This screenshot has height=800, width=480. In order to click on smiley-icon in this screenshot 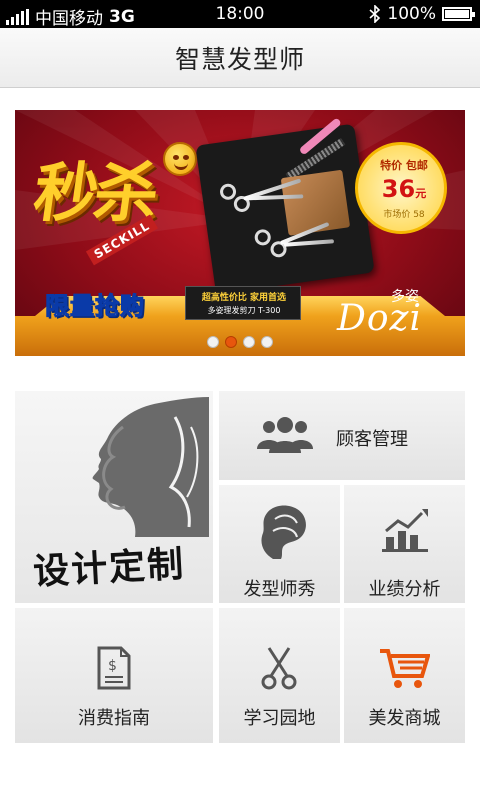, I will do `click(180, 159)`.